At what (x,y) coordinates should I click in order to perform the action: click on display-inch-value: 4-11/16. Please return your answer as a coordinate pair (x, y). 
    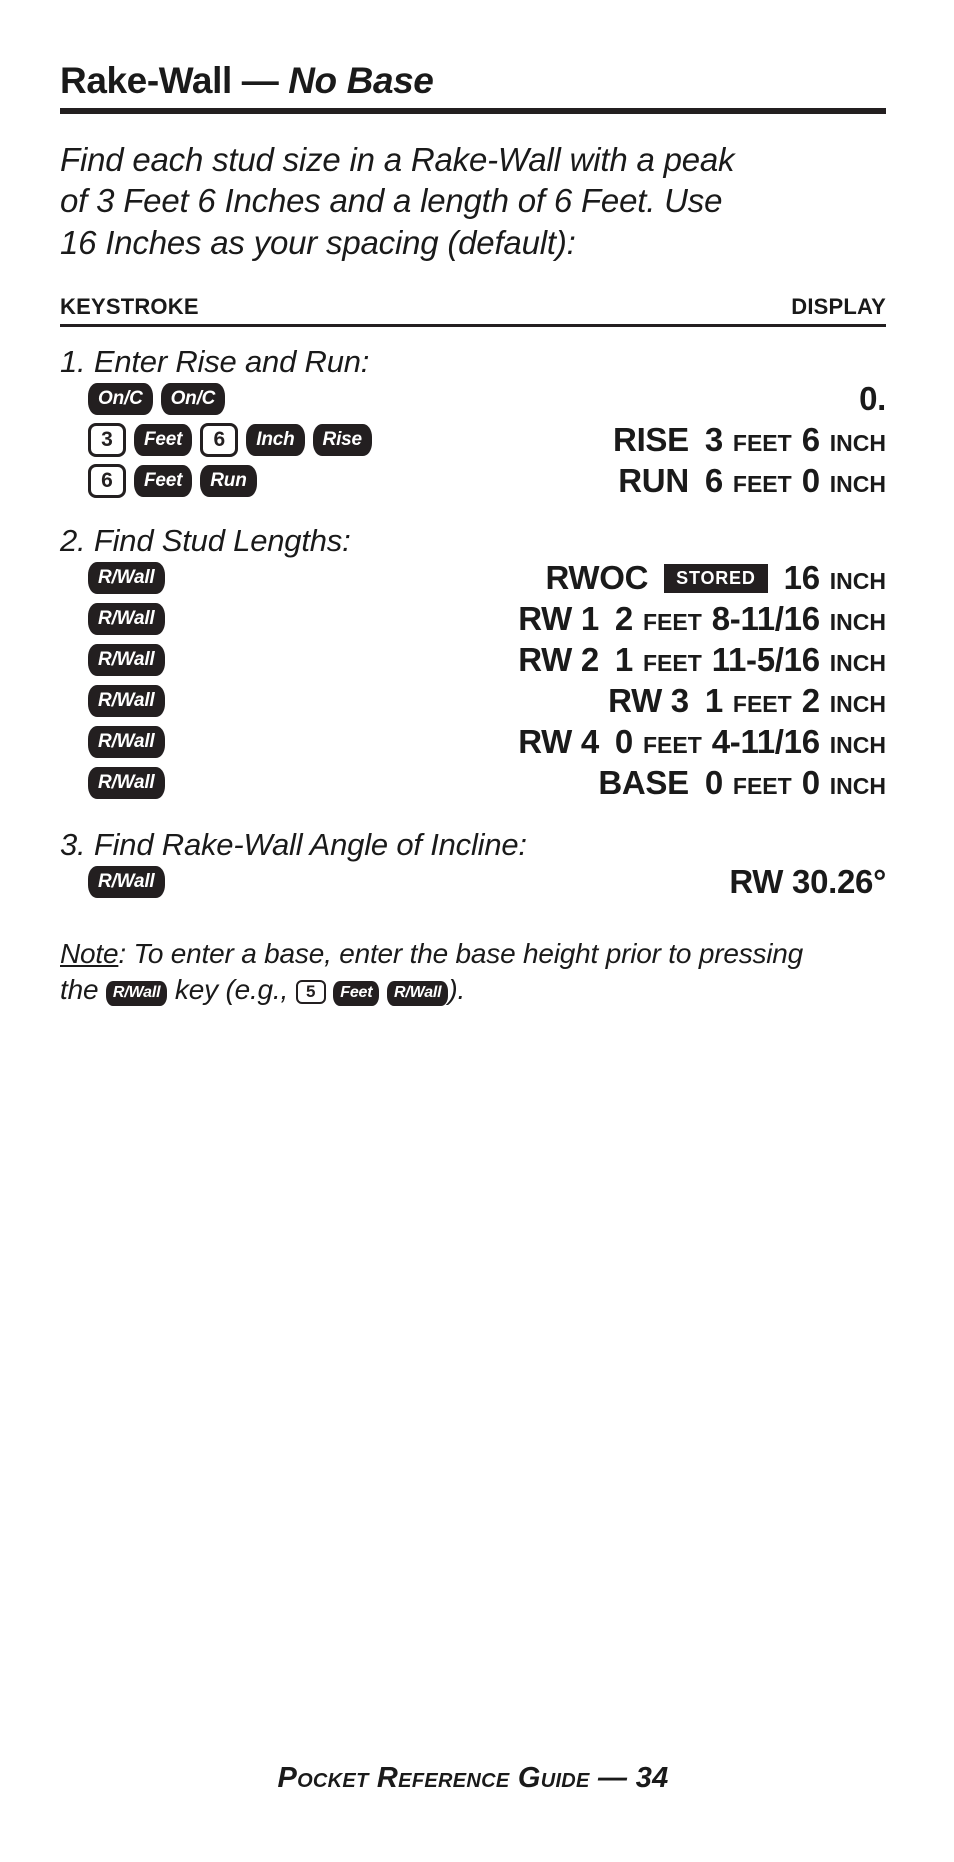
    Looking at the image, I should click on (765, 742).